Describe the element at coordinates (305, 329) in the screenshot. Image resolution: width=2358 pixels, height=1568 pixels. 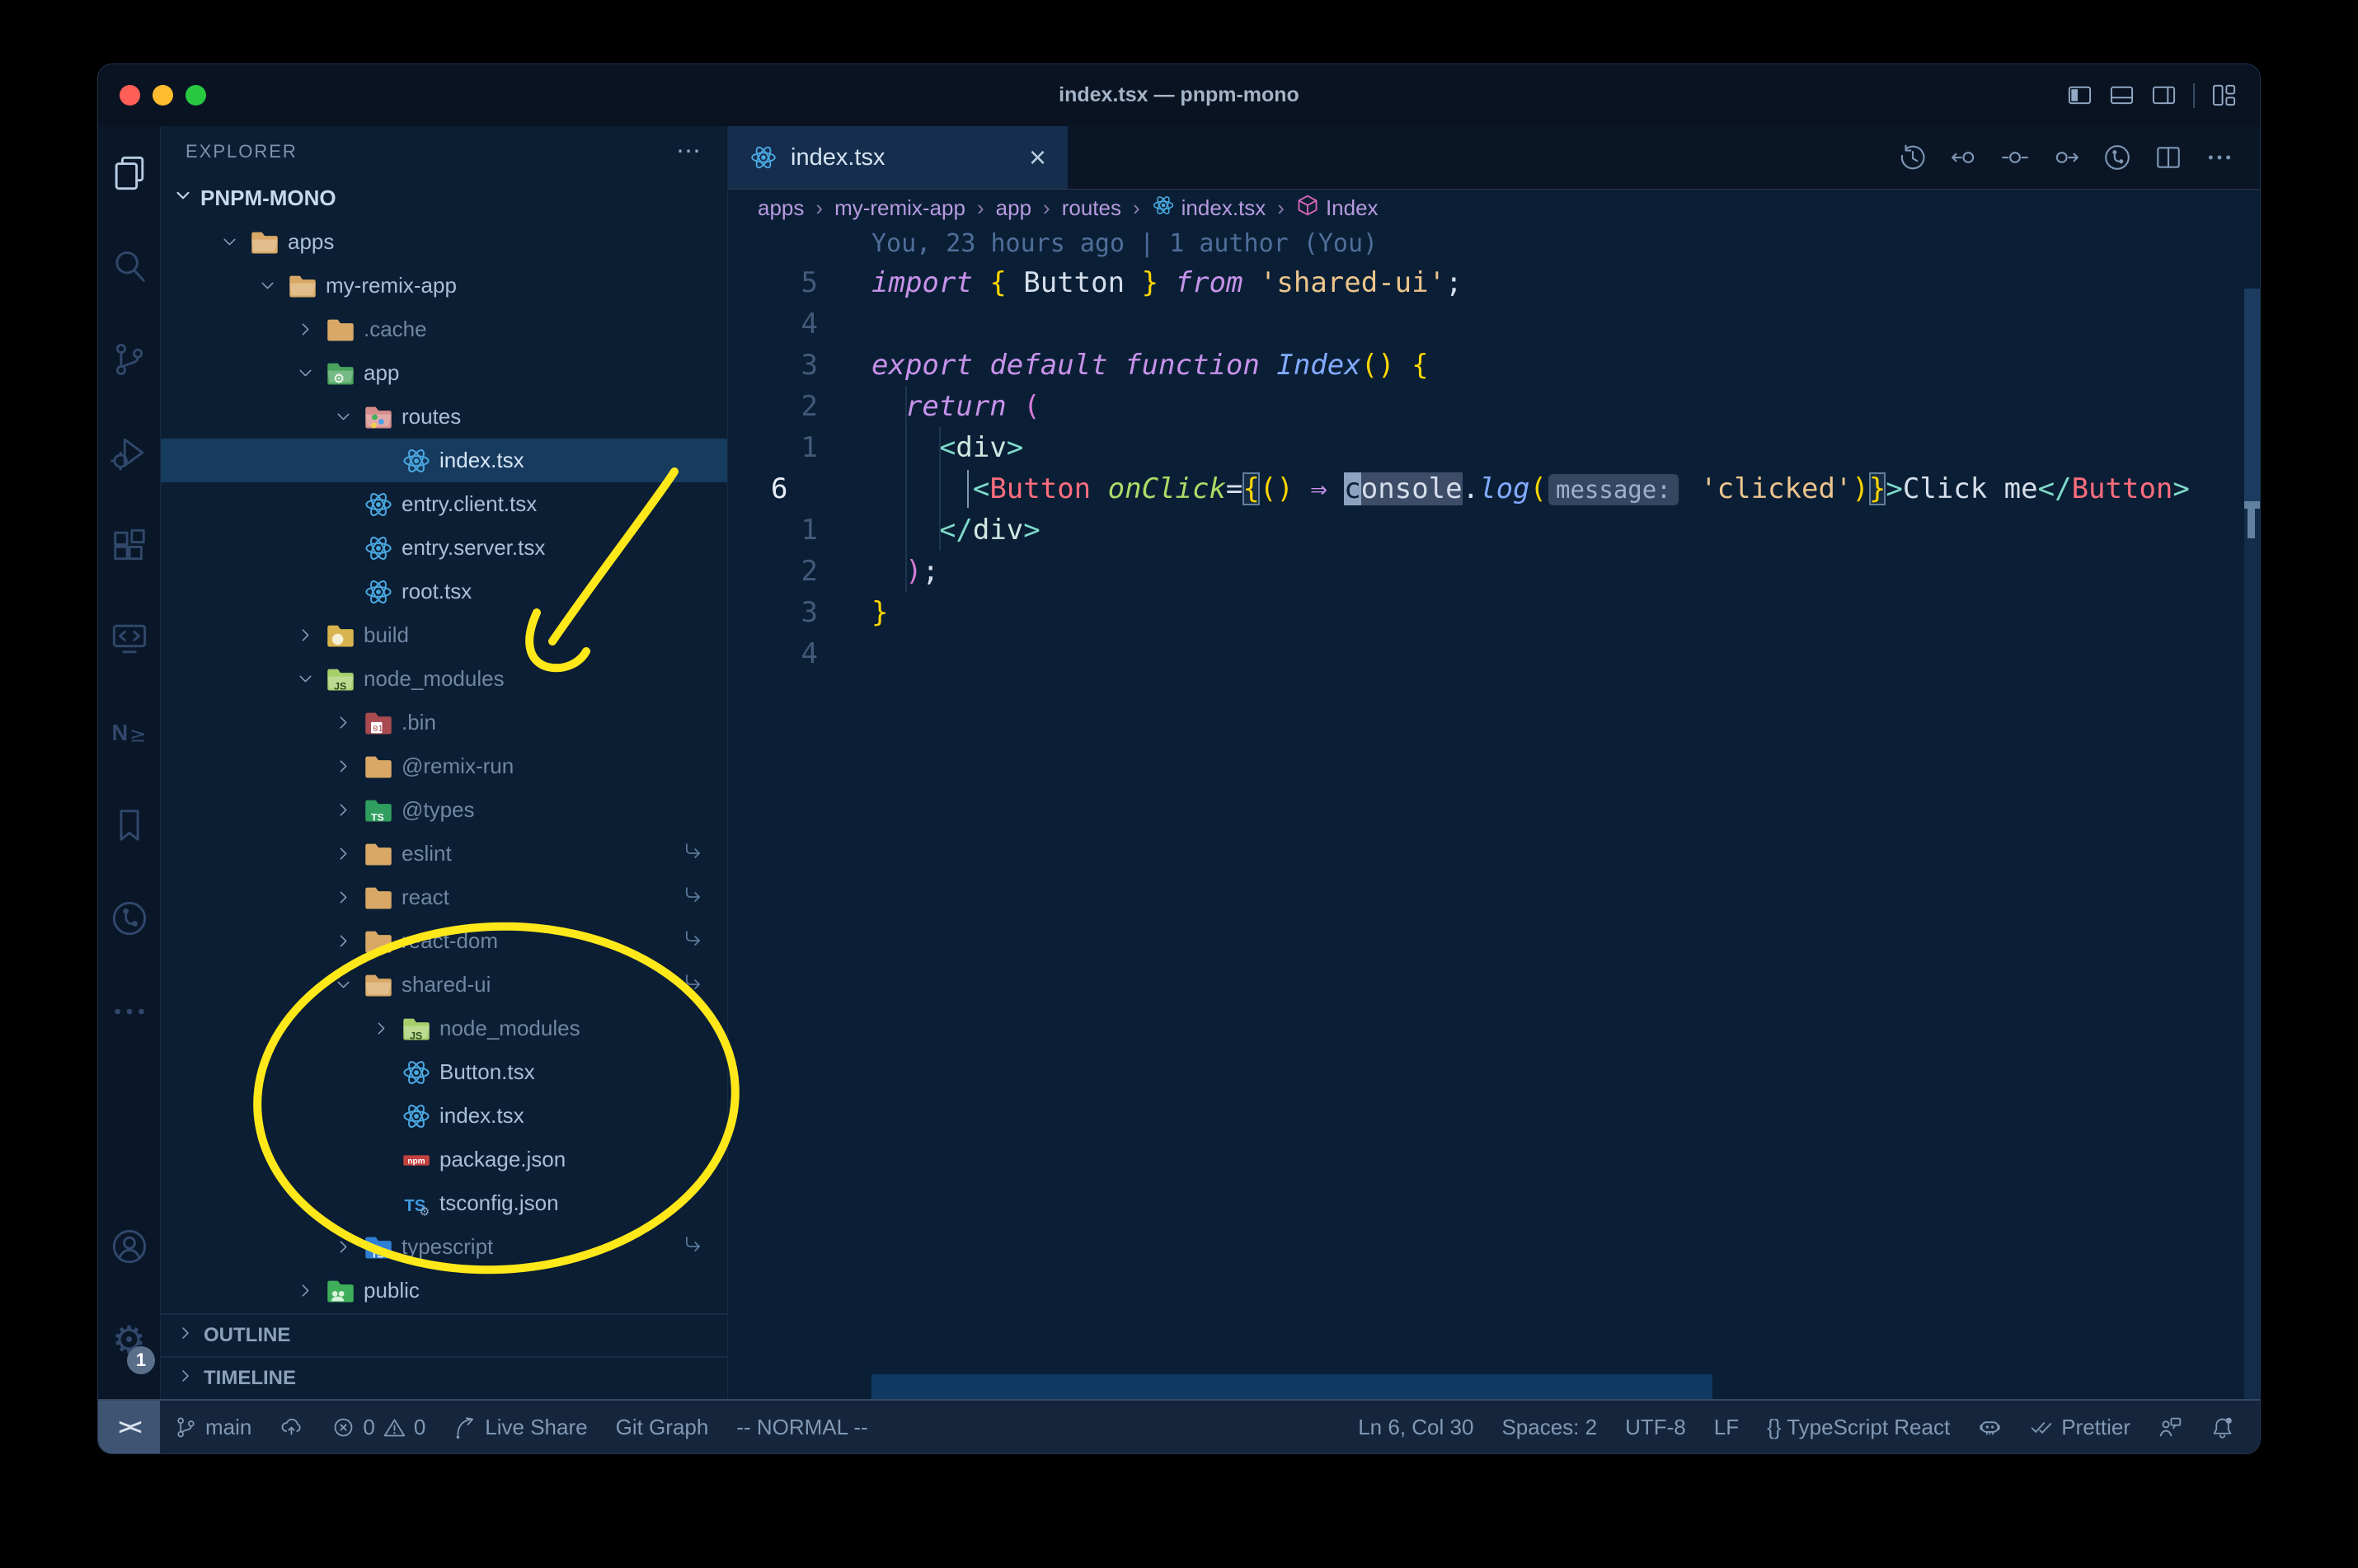
I see `chevron-right-icon` at that location.